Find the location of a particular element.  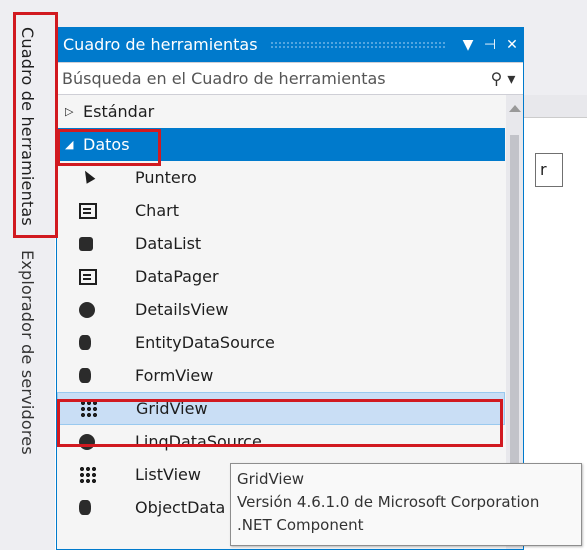

detailsview-icon is located at coordinates (87, 309).